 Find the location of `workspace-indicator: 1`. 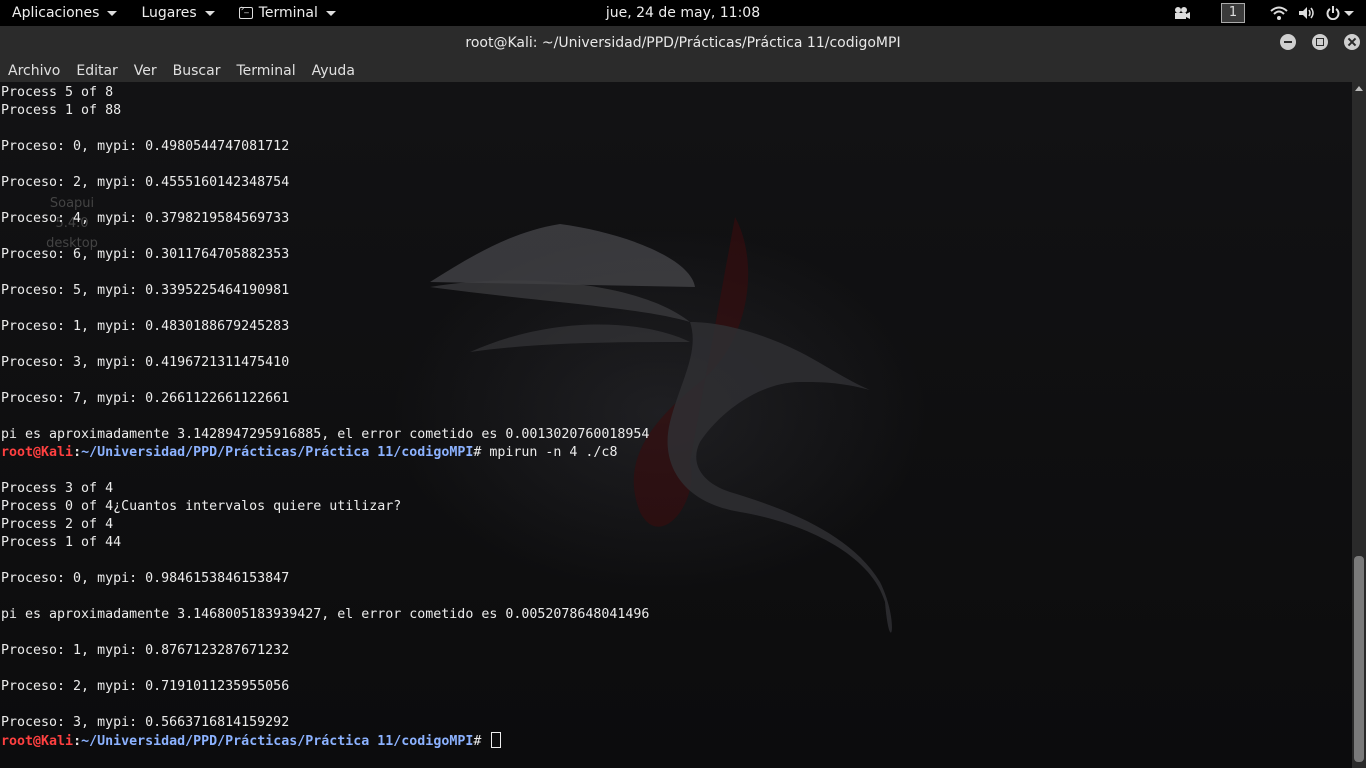

workspace-indicator: 1 is located at coordinates (1233, 13).